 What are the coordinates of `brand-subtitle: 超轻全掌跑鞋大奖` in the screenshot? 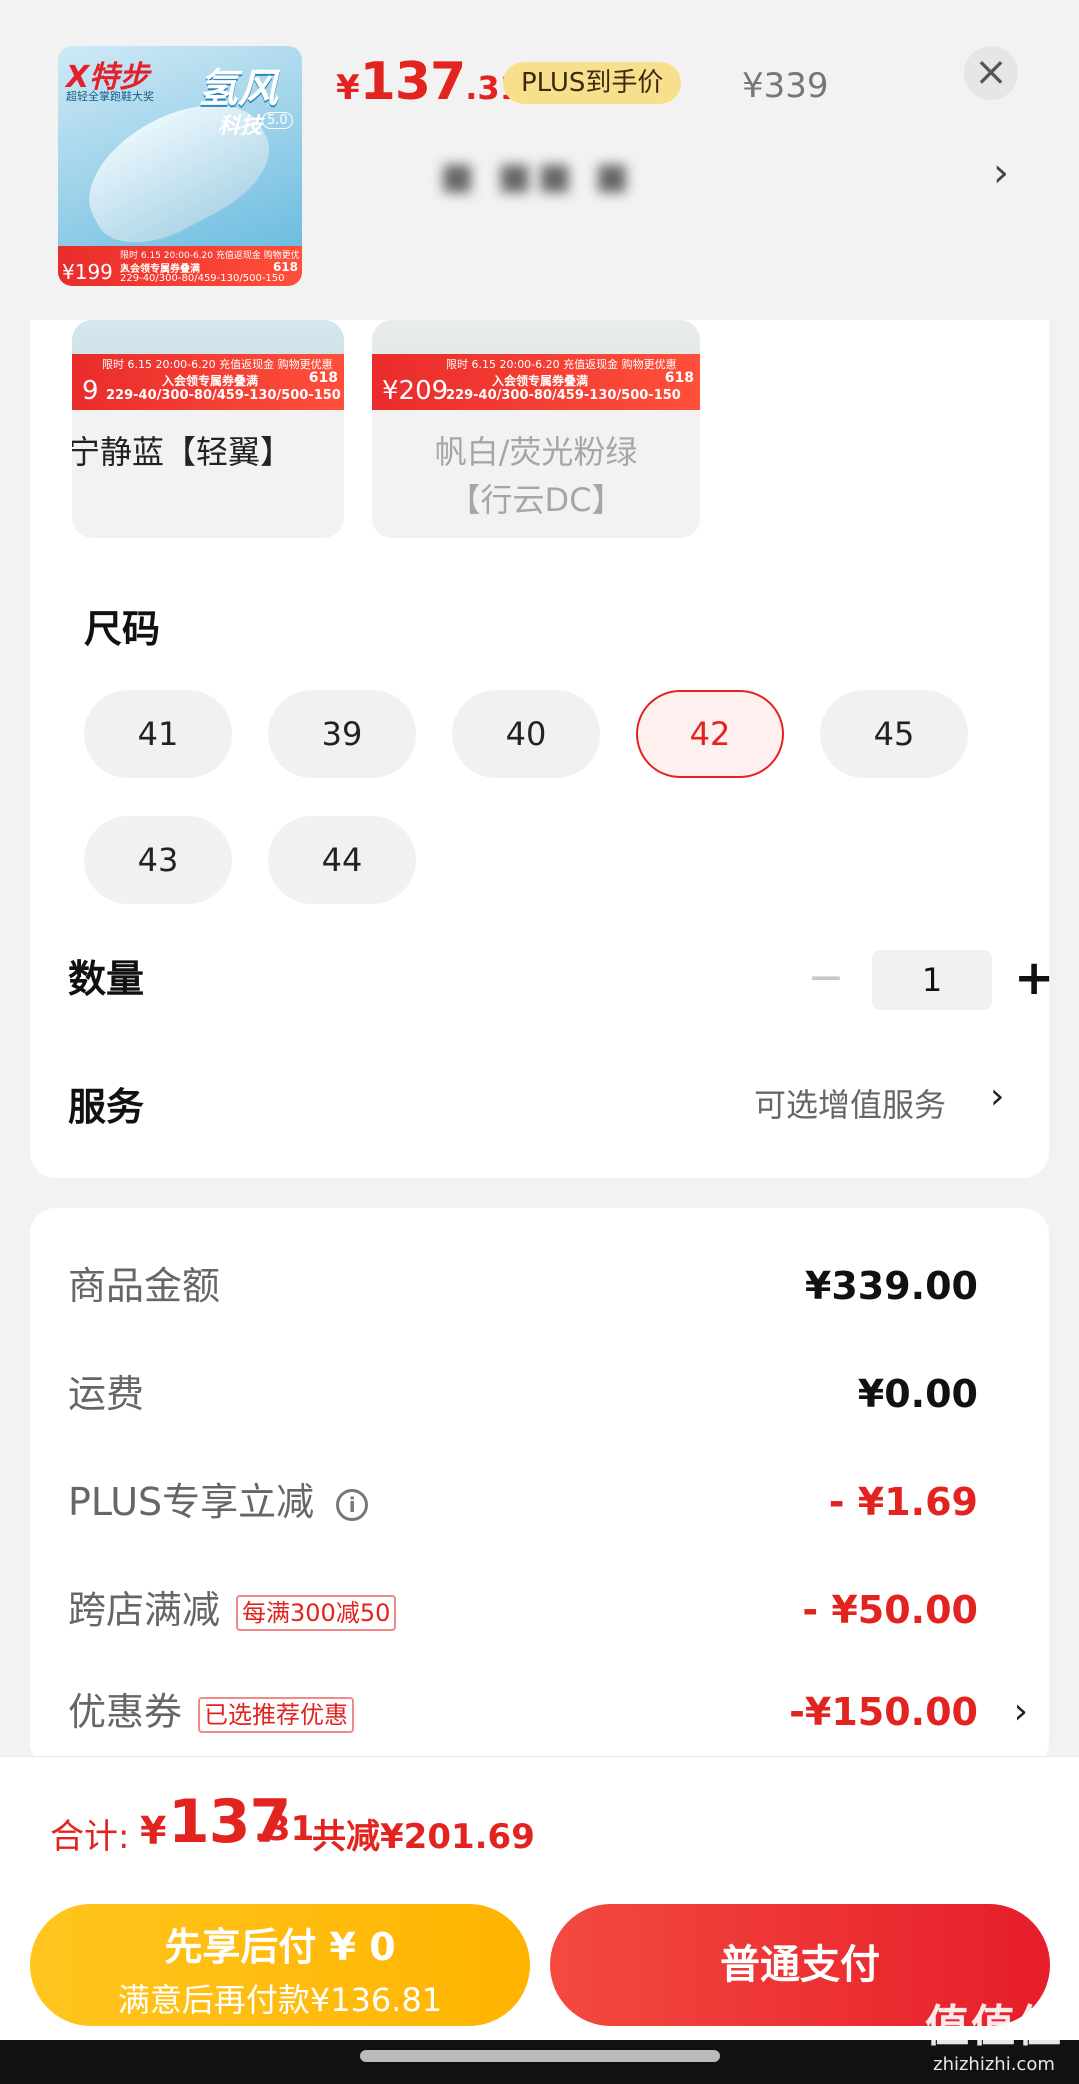 It's located at (110, 96).